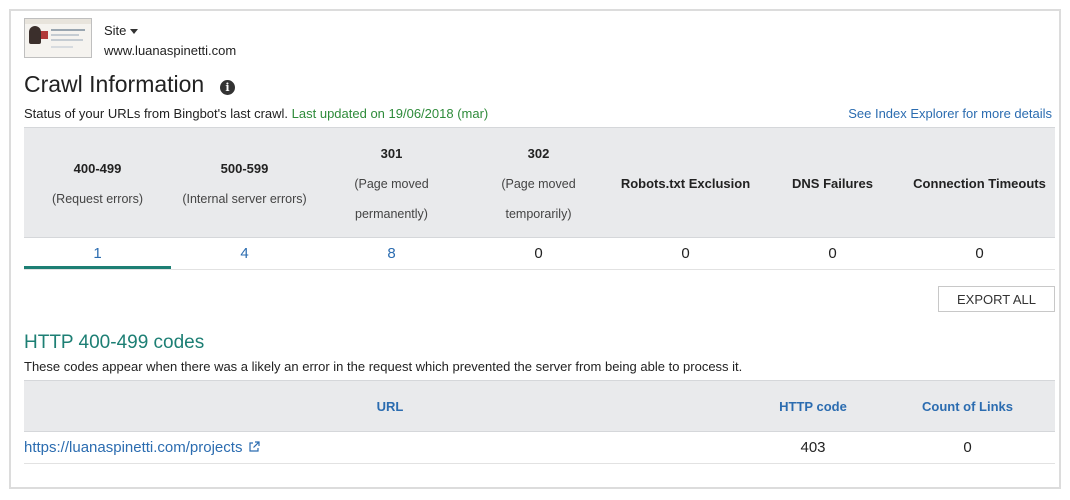  I want to click on col-code: DNS Failures, so click(832, 183).